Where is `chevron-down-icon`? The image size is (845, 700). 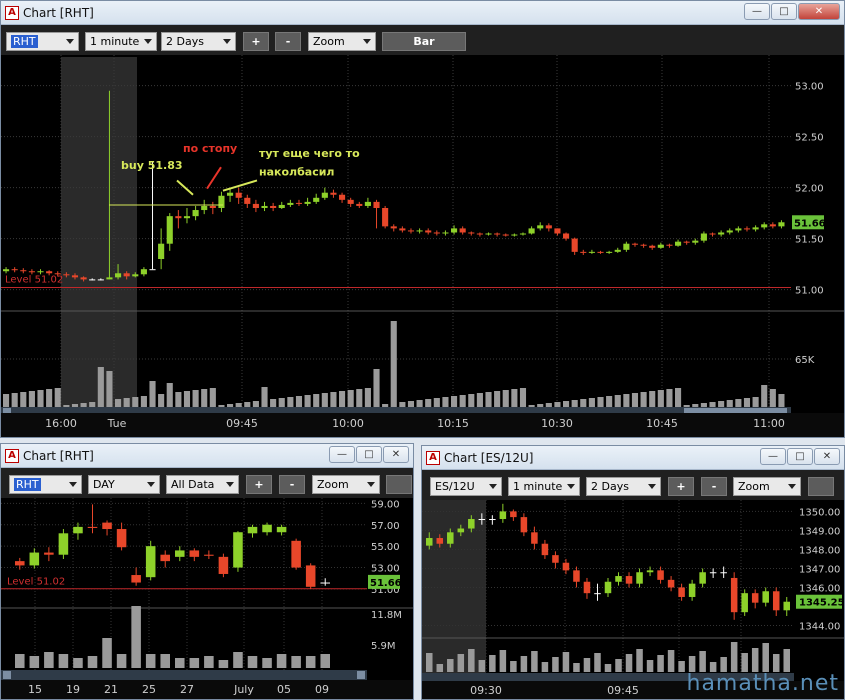
chevron-down-icon is located at coordinates (367, 41).